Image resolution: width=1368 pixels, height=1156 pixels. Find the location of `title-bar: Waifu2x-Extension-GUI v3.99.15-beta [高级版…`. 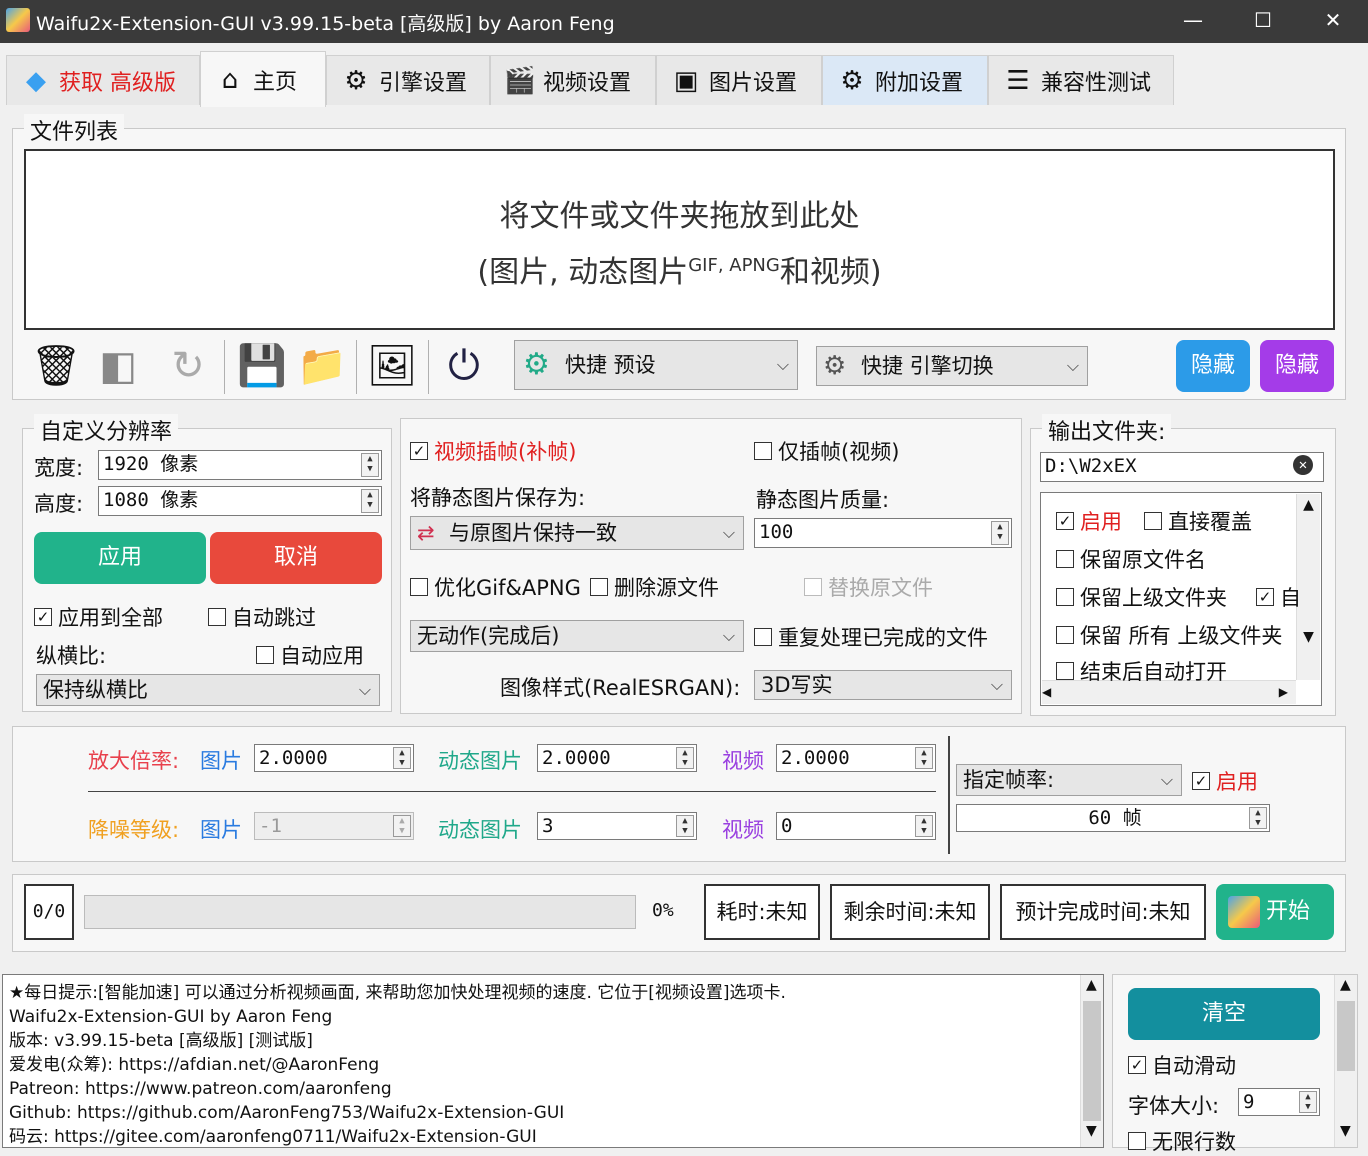

title-bar: Waifu2x-Extension-GUI v3.99.15-beta [高级版… is located at coordinates (684, 21).